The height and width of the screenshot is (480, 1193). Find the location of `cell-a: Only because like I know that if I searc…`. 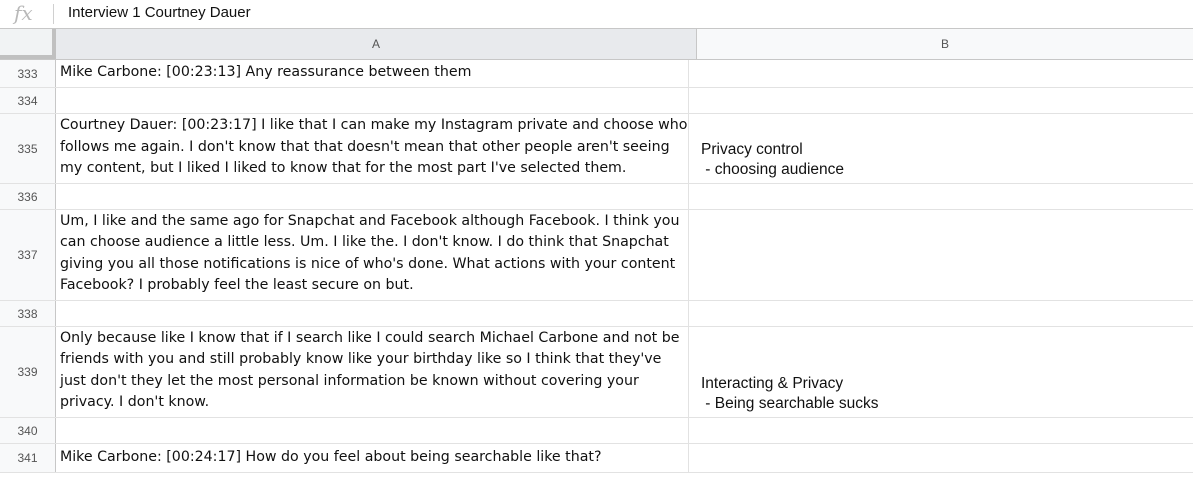

cell-a: Only because like I know that if I searc… is located at coordinates (372, 372).